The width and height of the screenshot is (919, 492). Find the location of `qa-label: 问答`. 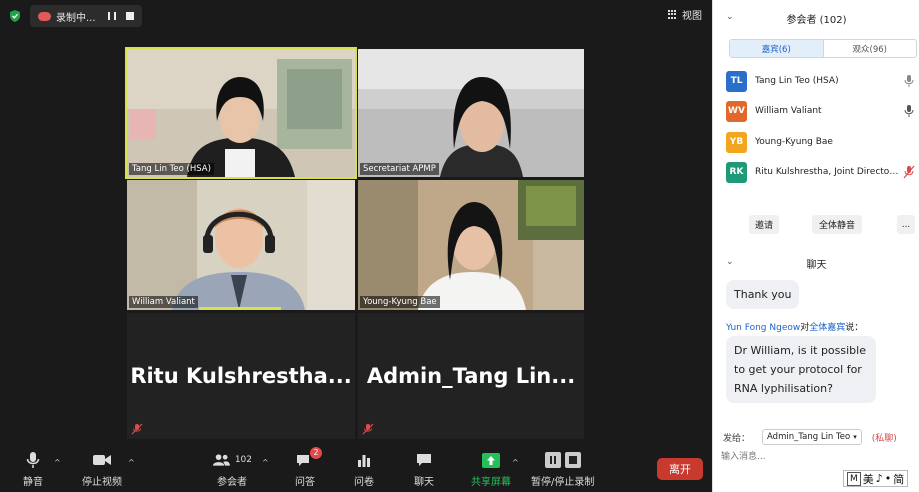

qa-label: 问答 is located at coordinates (305, 482).